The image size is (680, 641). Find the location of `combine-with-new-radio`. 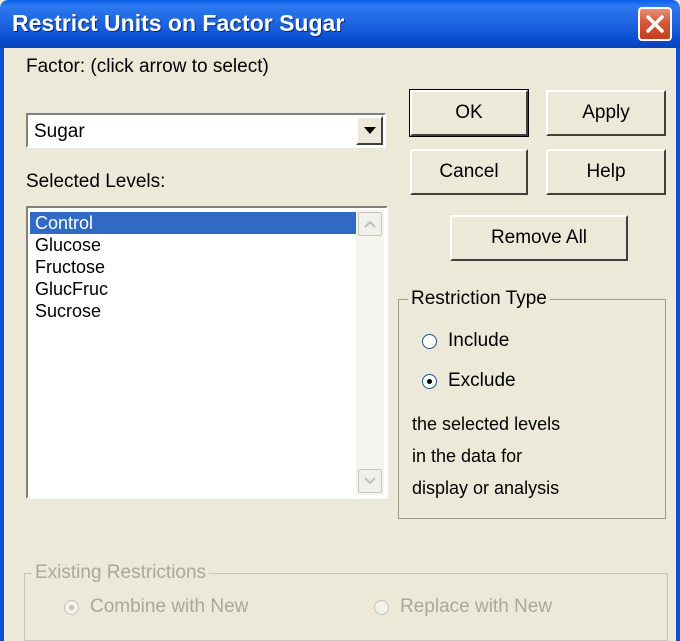

combine-with-new-radio is located at coordinates (71, 607).